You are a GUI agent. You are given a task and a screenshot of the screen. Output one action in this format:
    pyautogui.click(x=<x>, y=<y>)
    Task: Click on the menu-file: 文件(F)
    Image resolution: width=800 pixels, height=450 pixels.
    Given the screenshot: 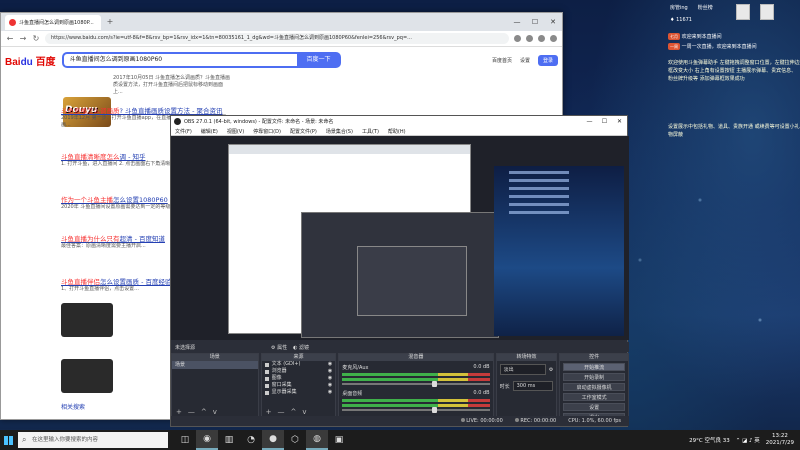 What is the action you would take?
    pyautogui.click(x=183, y=131)
    